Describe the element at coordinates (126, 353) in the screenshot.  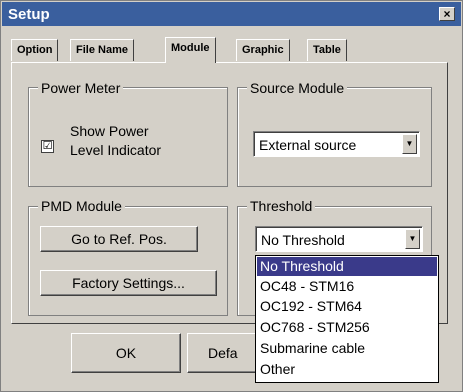
I see `ok-button: OK` at that location.